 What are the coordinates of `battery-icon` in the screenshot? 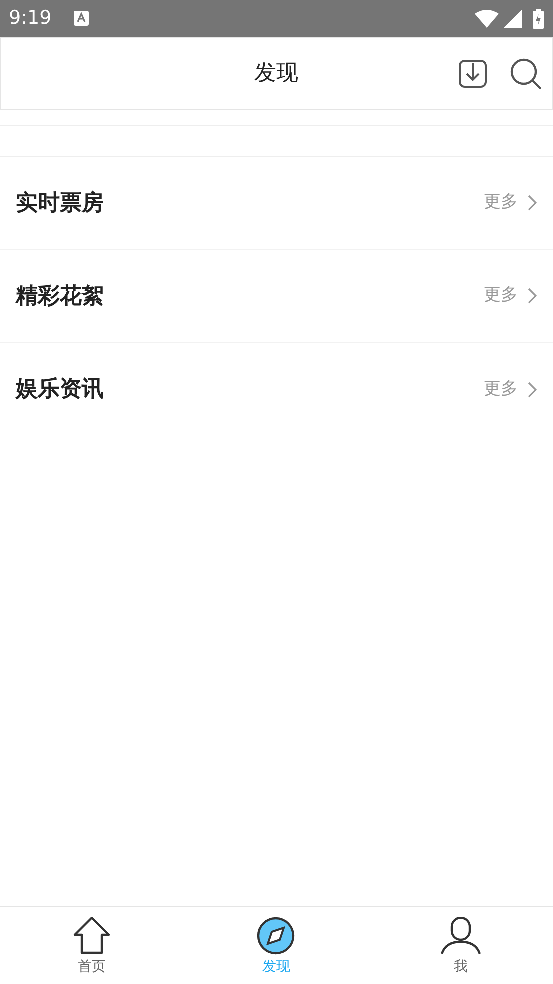 It's located at (538, 18).